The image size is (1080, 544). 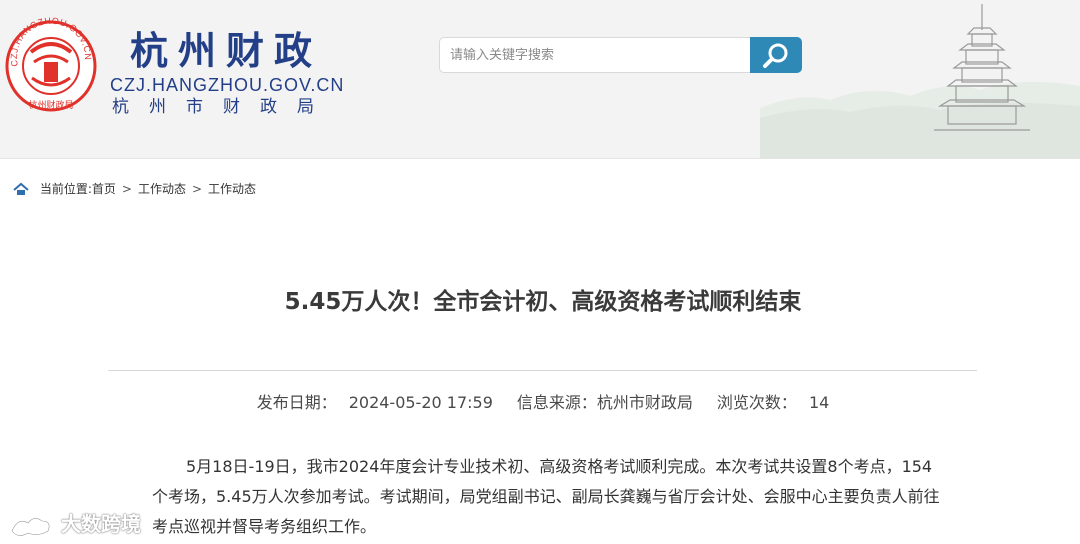 I want to click on breadcrumb: 当前位置:首页 > 工作动态 > 工作动态, so click(x=134, y=188).